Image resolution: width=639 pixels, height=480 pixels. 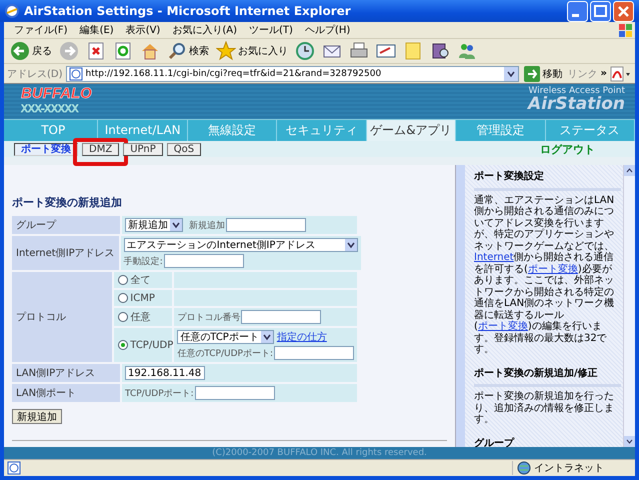 I want to click on field-label: 任意のTCP/UDPポート:, so click(x=225, y=354).